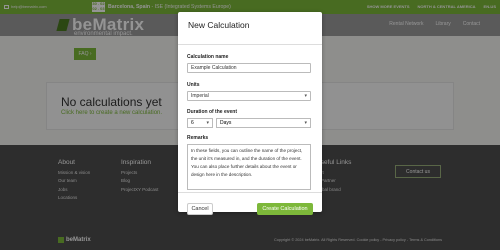  I want to click on calculation-name-label: Calculation name, so click(208, 57).